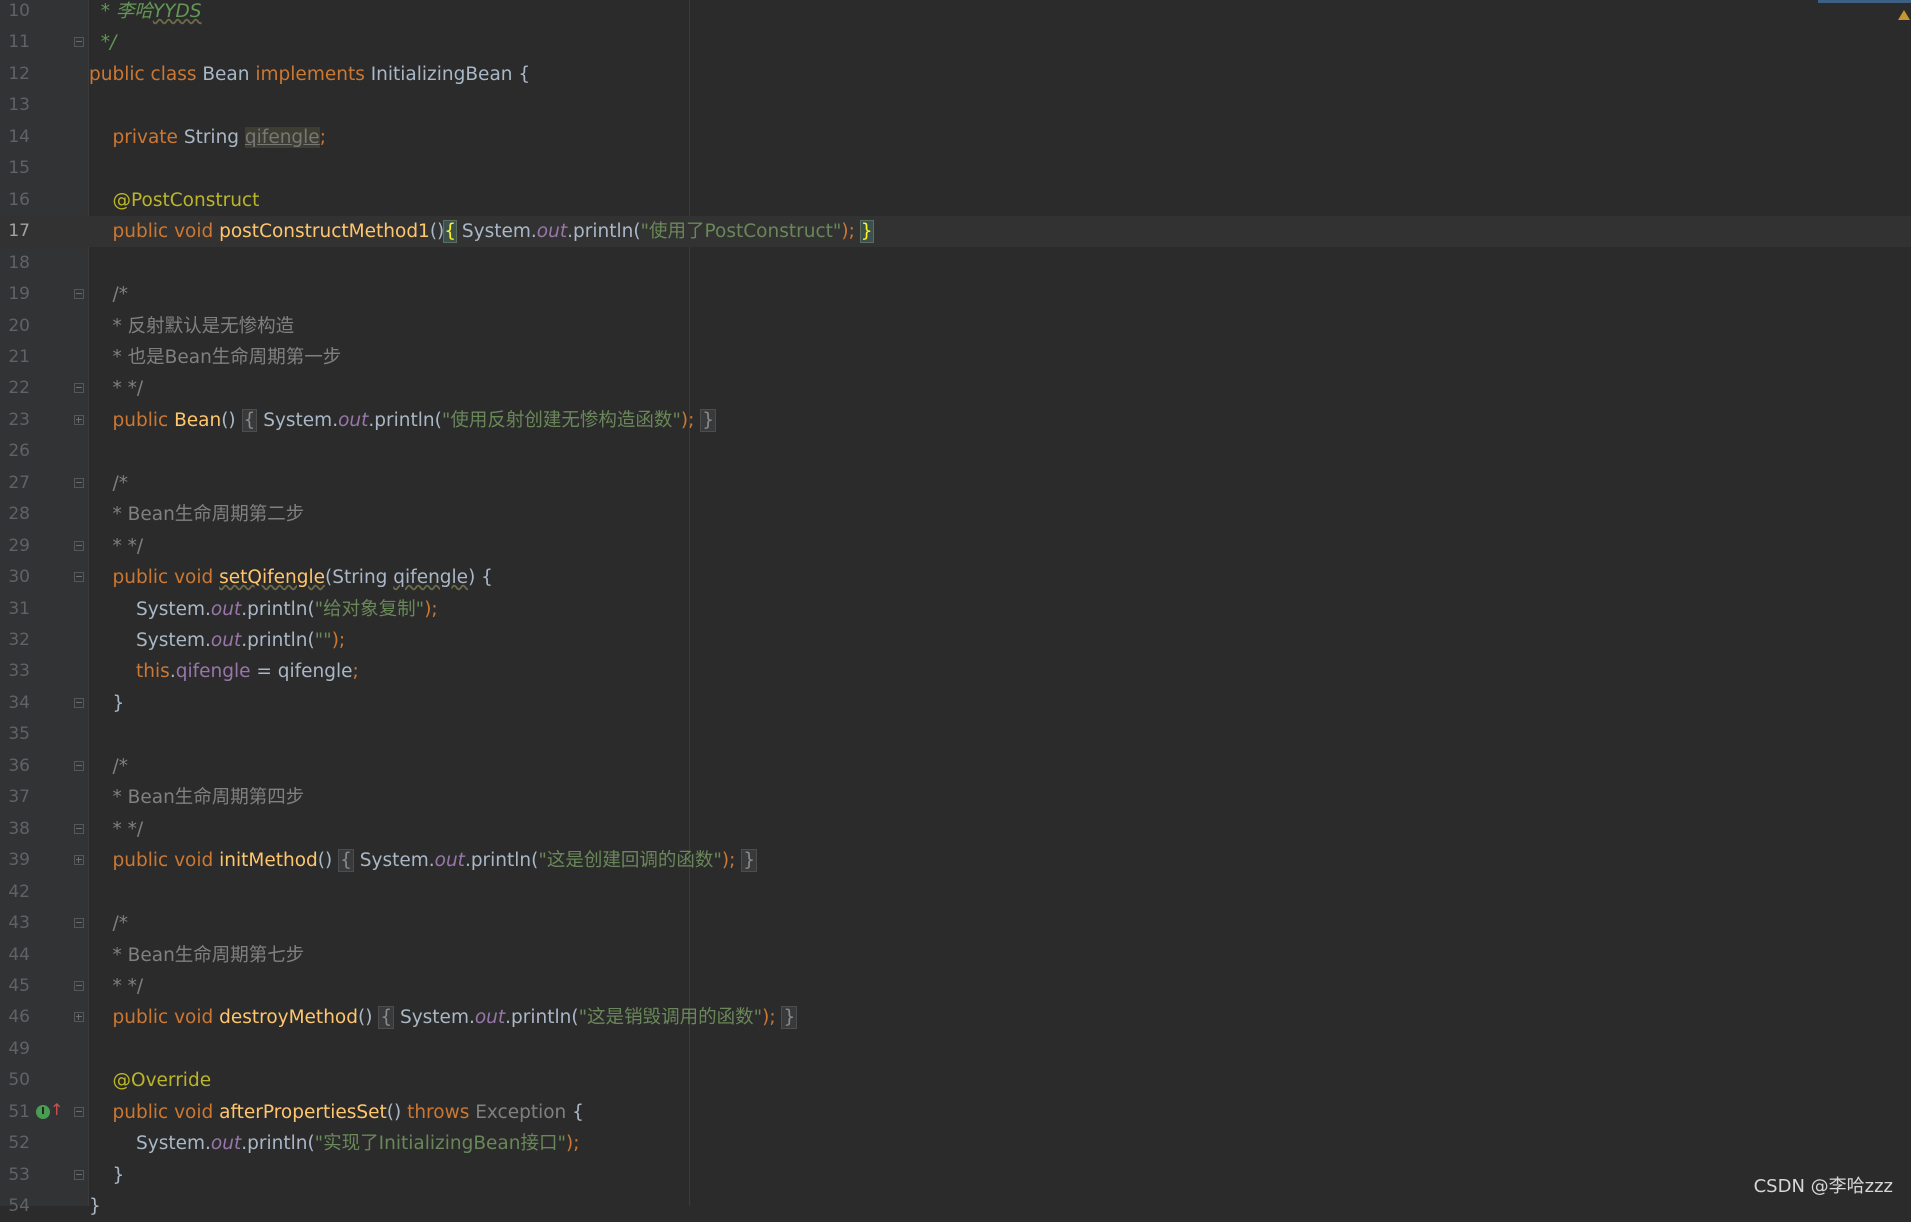  Describe the element at coordinates (955, 326) in the screenshot. I see `code-line: 20 * 反射默认是无惨构造` at that location.